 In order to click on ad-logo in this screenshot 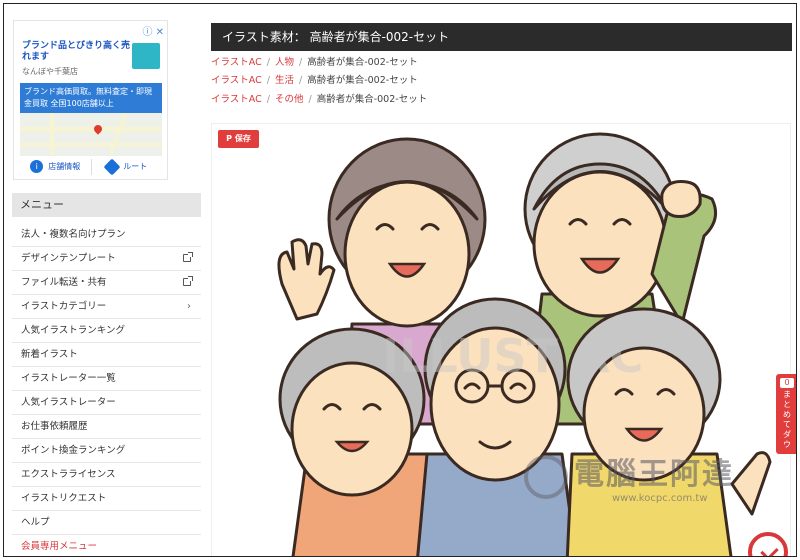, I will do `click(146, 56)`.